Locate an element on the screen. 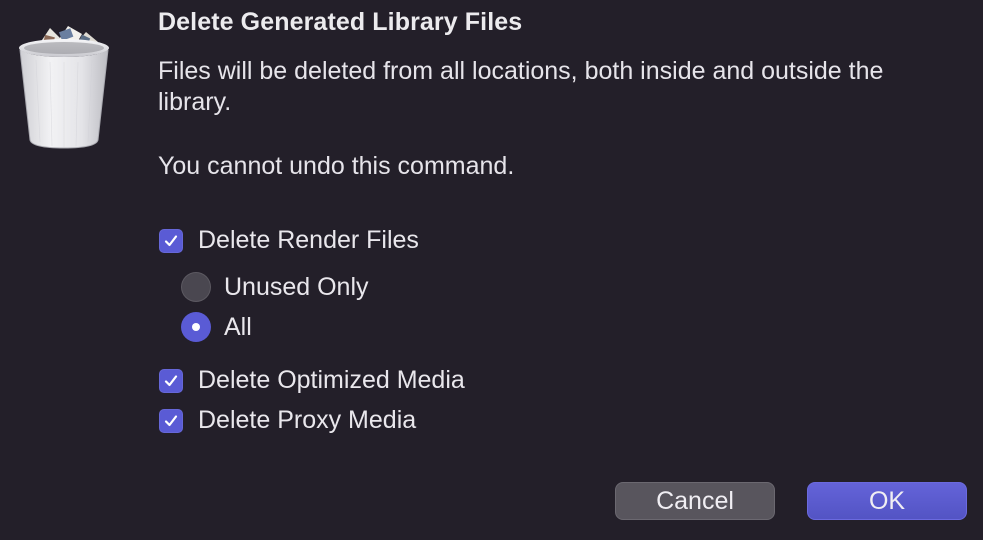 This screenshot has height=540, width=983. delete-proxy-media-option: Delete Proxy Media is located at coordinates (287, 420).